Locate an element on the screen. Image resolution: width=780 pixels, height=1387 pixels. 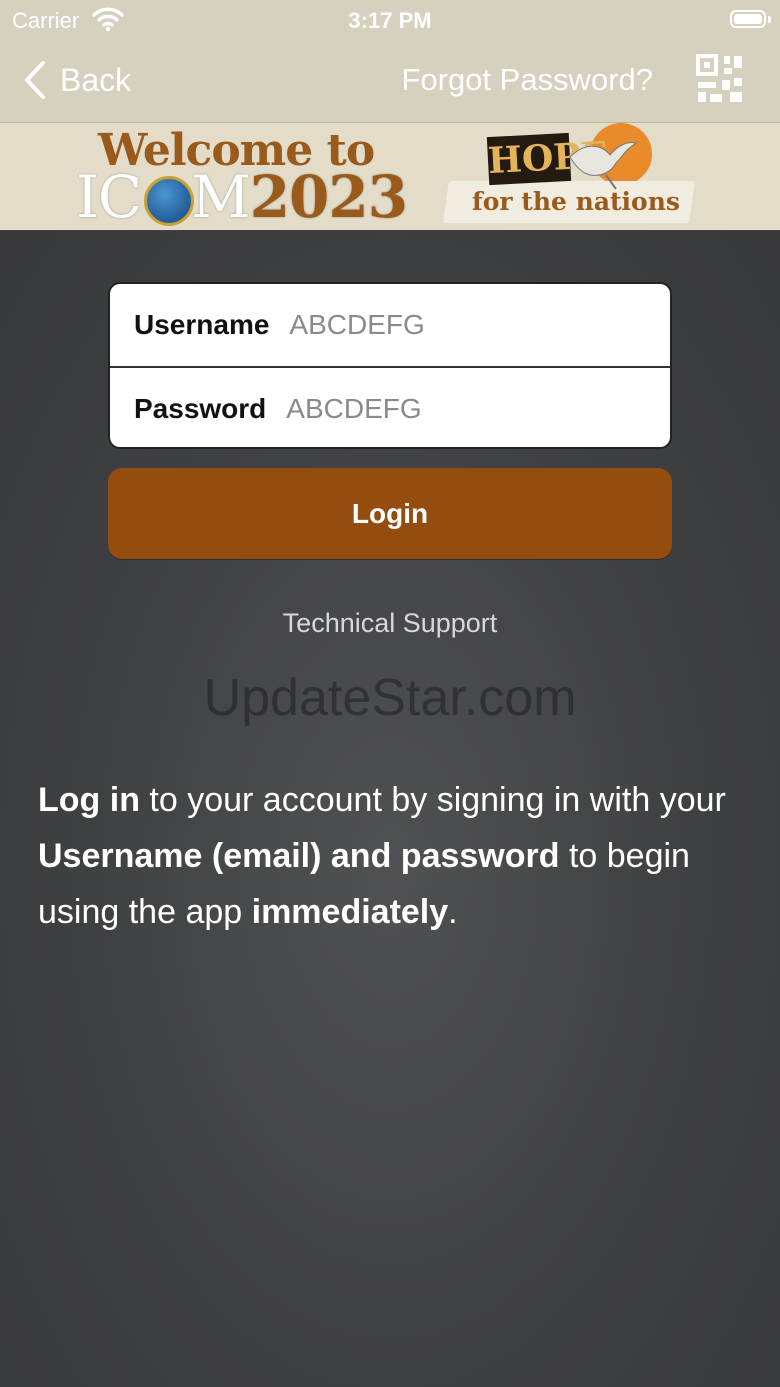
username-label: Username is located at coordinates (202, 324).